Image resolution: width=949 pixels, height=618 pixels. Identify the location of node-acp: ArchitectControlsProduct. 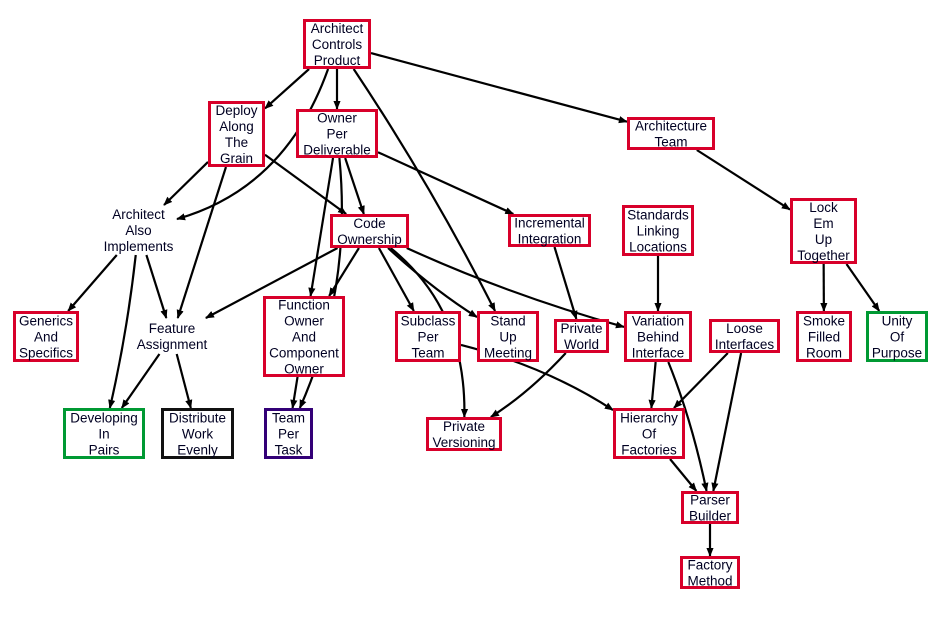
(337, 44).